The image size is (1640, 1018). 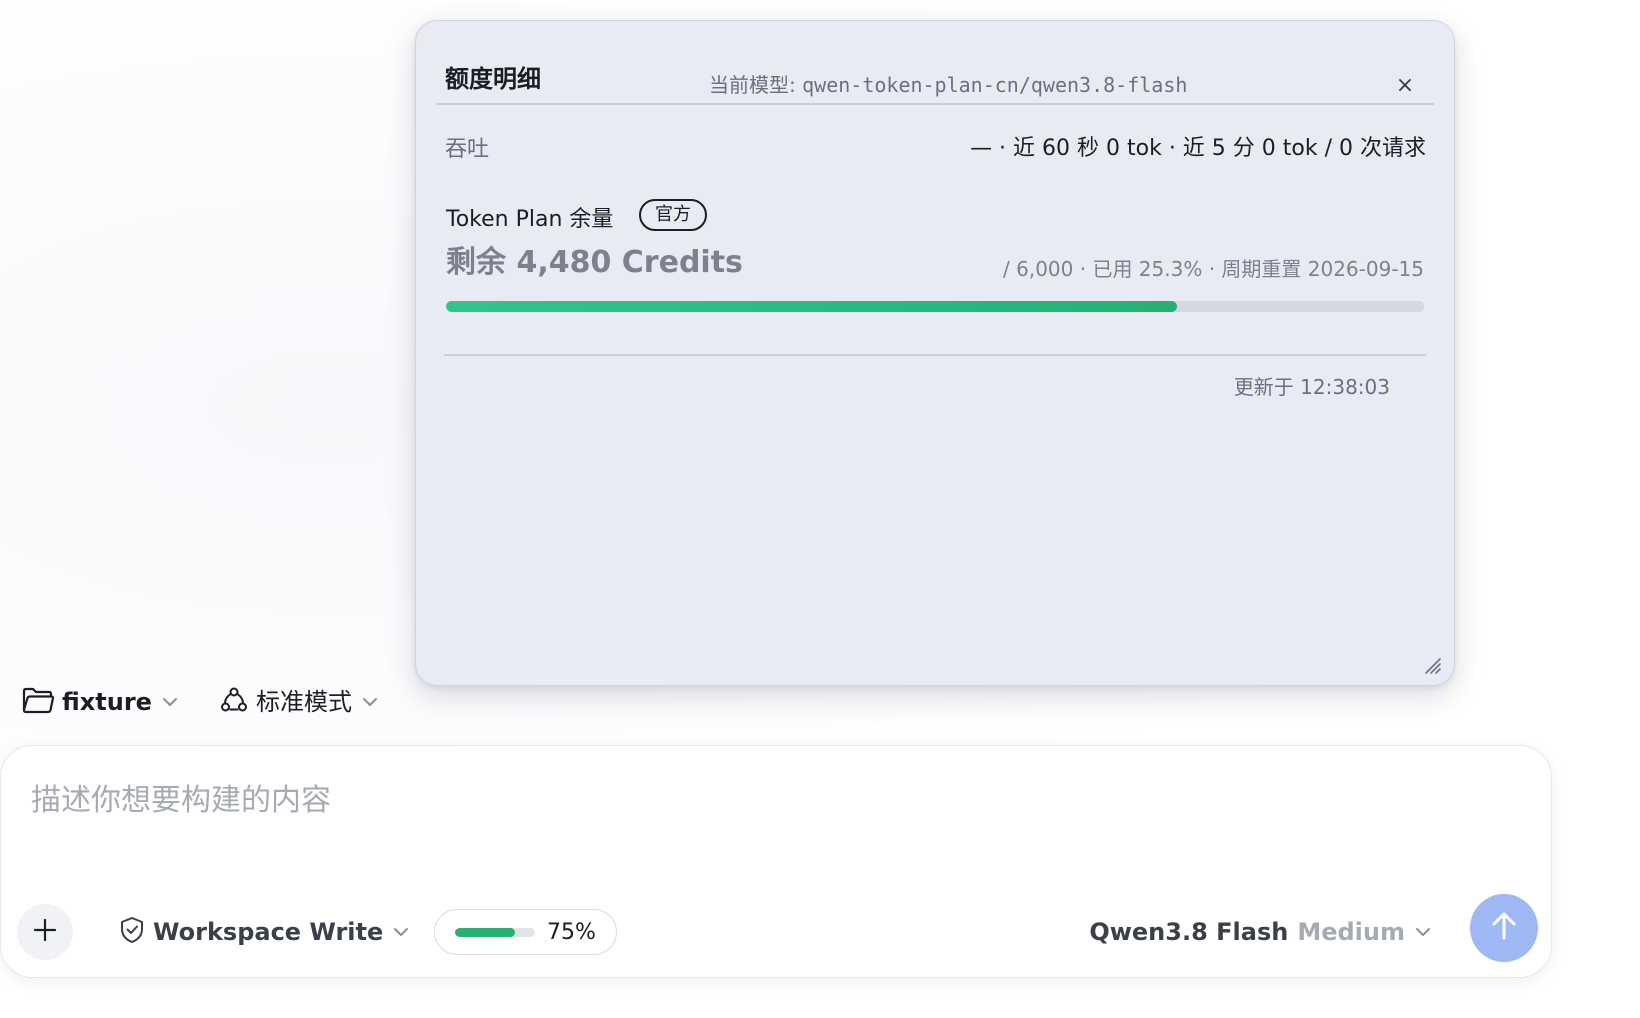 I want to click on plus-icon, so click(x=45, y=932).